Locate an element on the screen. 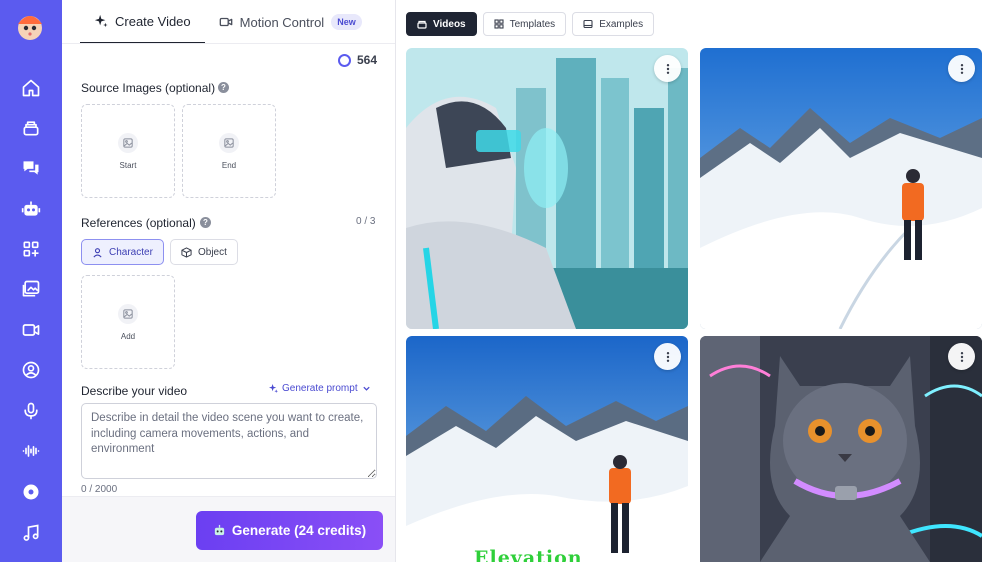  generate-button-label: Generate (24 credits) is located at coordinates (299, 530).